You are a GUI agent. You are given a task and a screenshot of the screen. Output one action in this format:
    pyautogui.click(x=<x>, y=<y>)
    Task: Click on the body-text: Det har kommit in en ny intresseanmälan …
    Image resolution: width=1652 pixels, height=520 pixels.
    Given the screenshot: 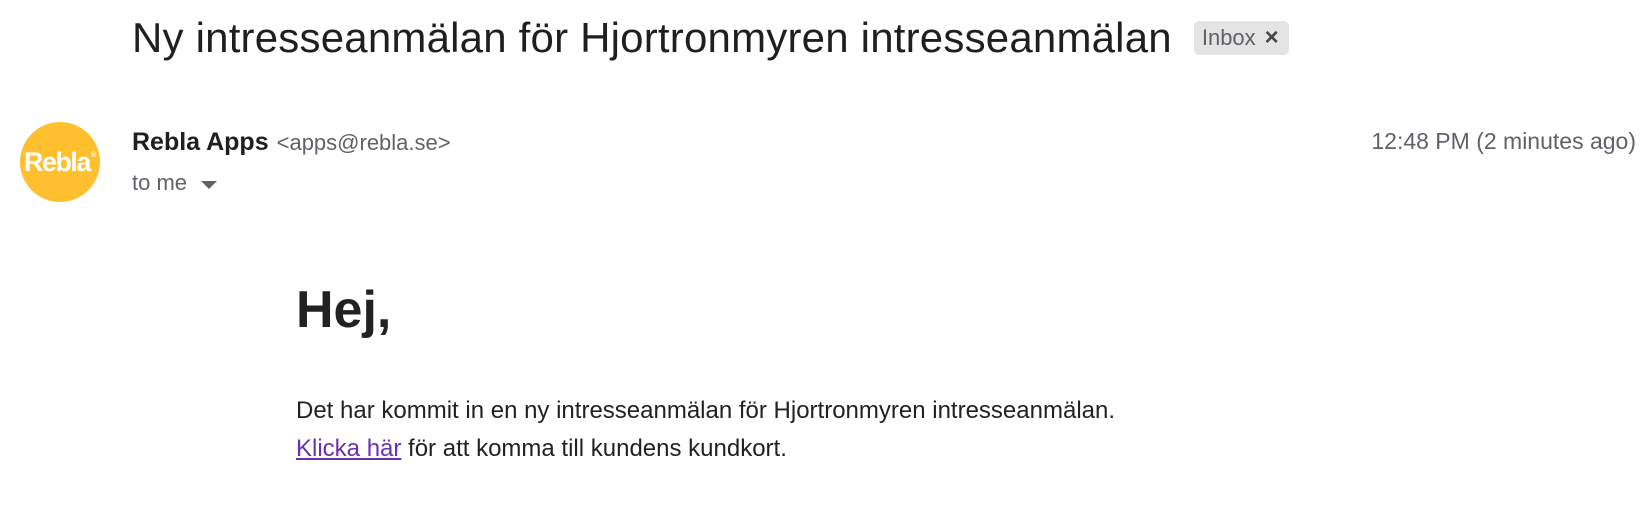 What is the action you would take?
    pyautogui.click(x=896, y=430)
    